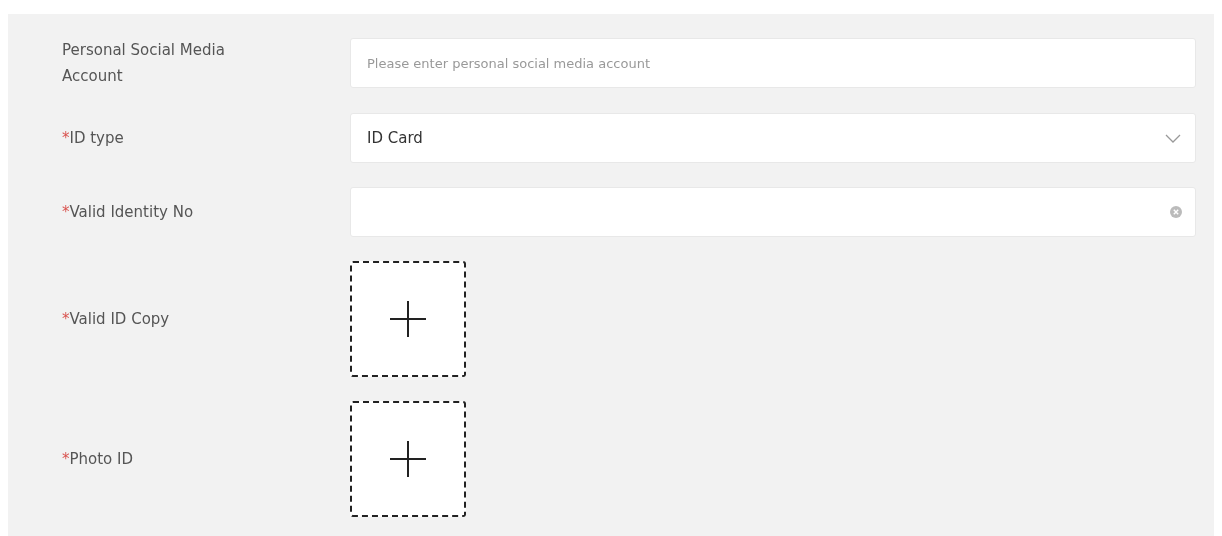  I want to click on select-field: ID Card, so click(773, 138).